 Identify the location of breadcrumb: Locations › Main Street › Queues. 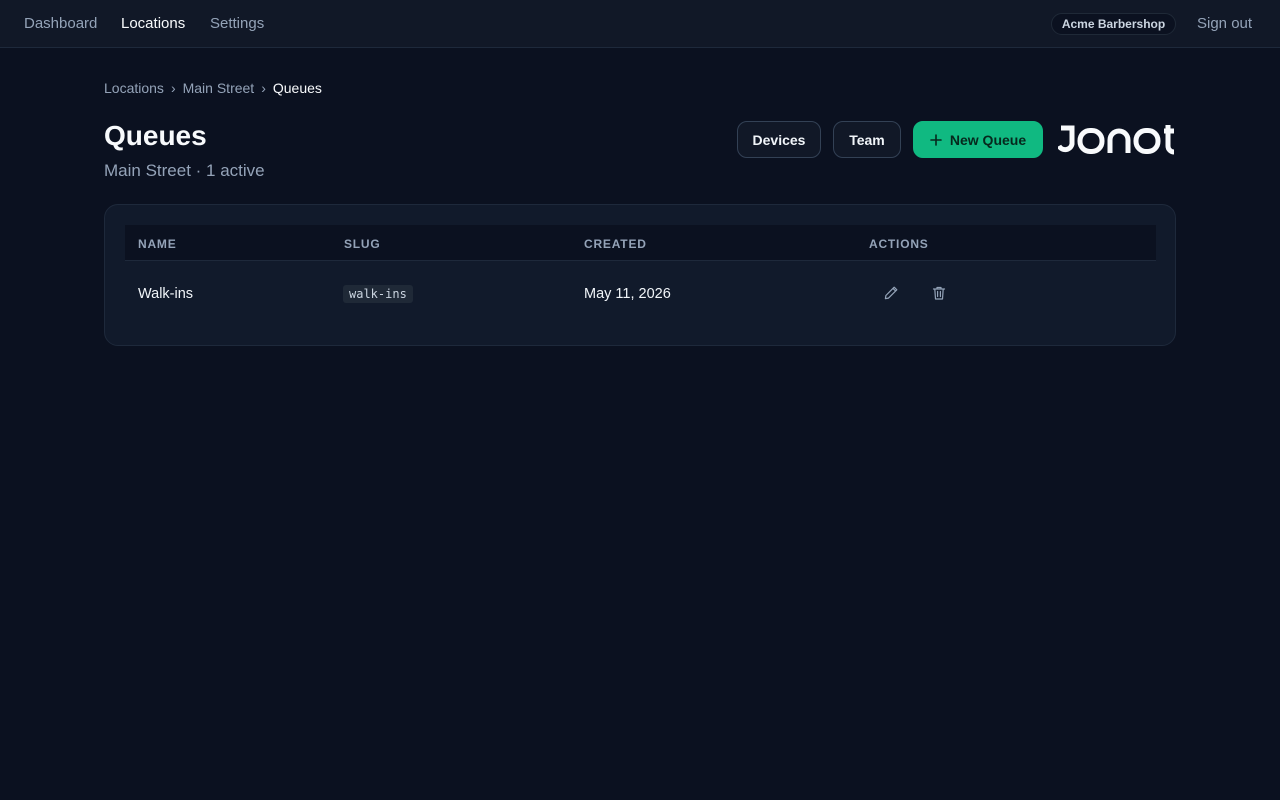
(213, 88).